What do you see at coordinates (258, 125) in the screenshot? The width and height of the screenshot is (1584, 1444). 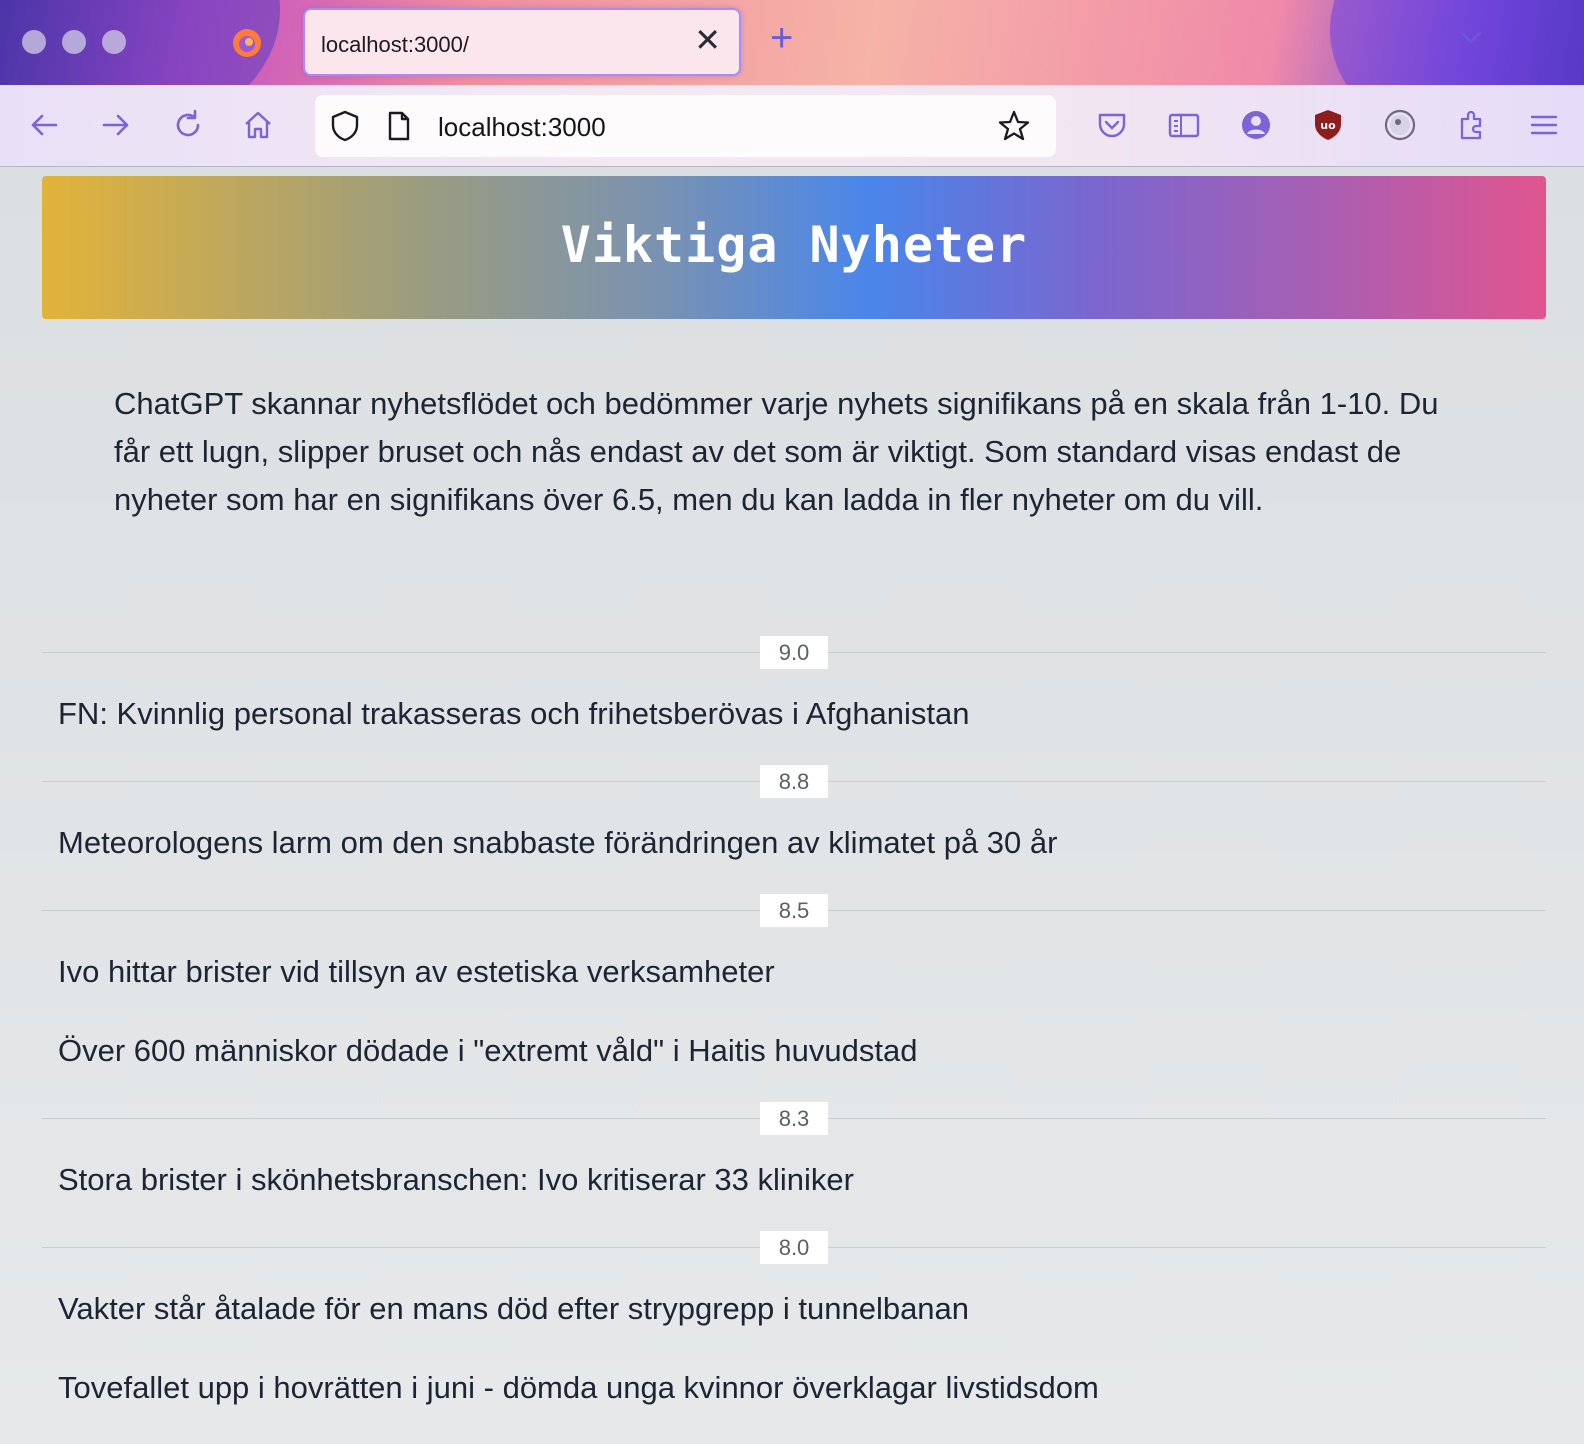 I see `home-icon` at bounding box center [258, 125].